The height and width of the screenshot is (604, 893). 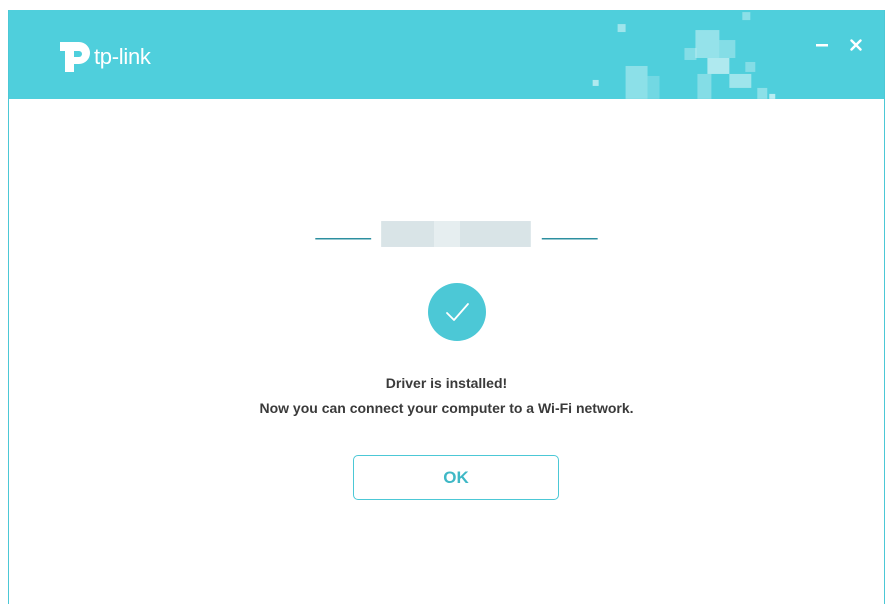 What do you see at coordinates (569, 238) in the screenshot?
I see `progress-line-right` at bounding box center [569, 238].